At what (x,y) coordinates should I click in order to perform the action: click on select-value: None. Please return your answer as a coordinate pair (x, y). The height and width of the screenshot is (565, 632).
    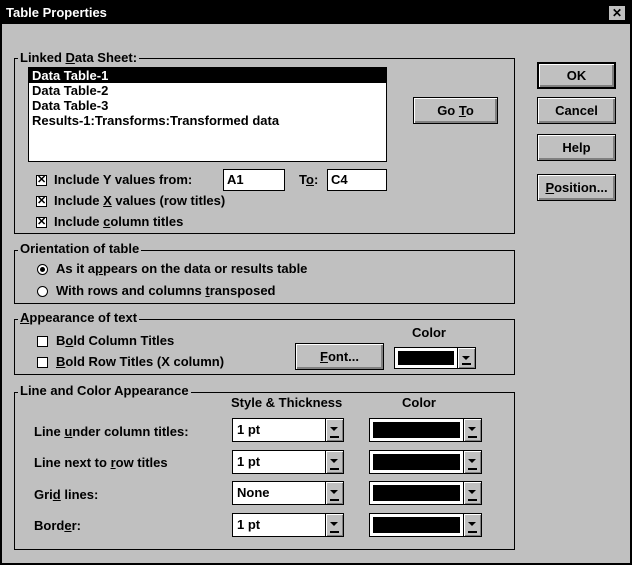
    Looking at the image, I should click on (253, 492).